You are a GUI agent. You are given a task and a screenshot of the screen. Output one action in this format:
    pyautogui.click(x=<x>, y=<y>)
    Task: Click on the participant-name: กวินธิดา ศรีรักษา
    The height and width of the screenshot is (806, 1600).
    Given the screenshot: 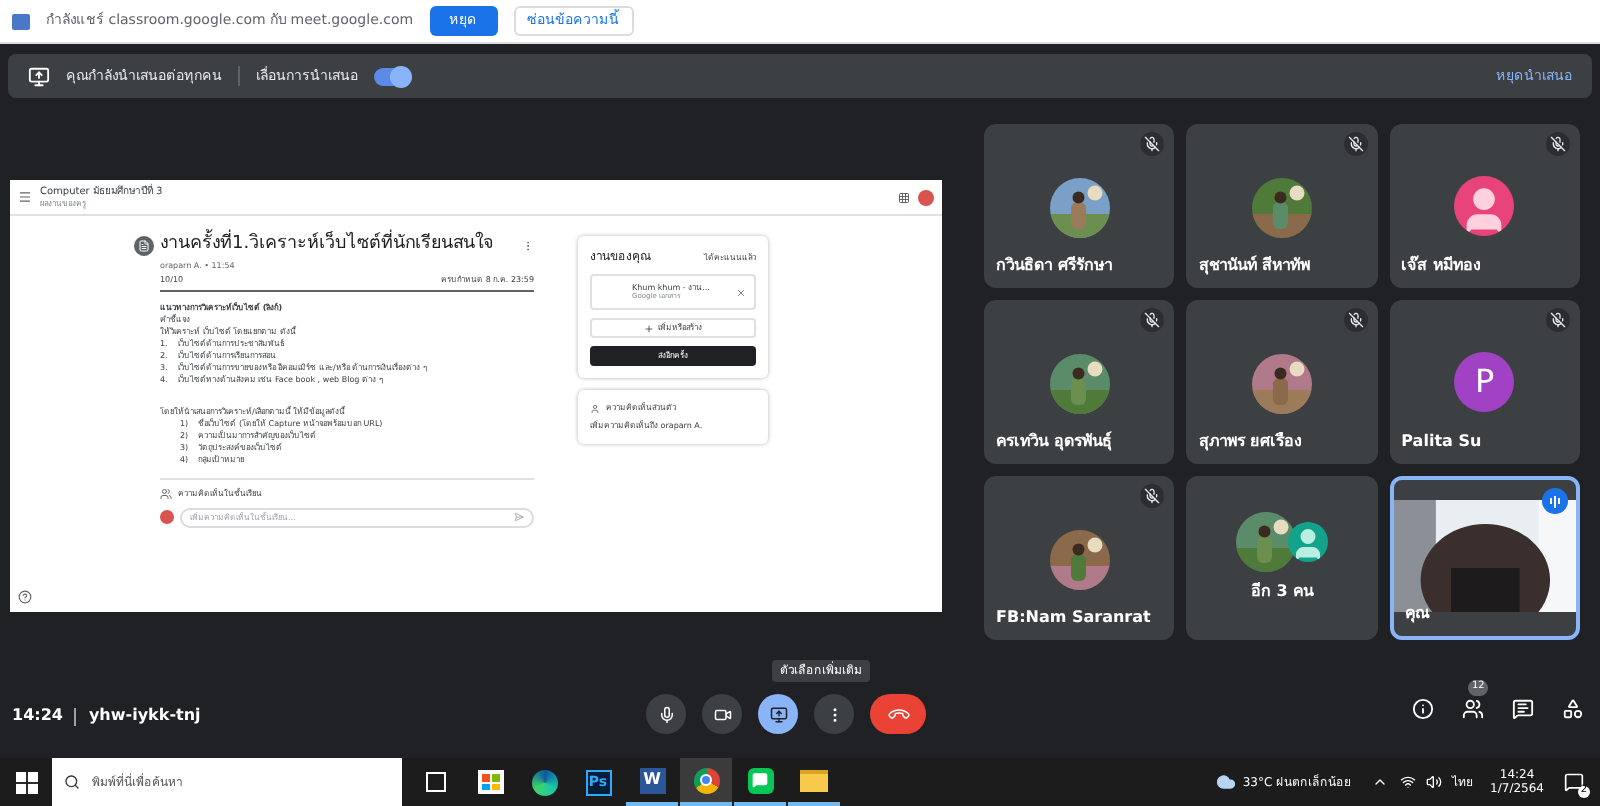 What is the action you would take?
    pyautogui.click(x=1054, y=266)
    